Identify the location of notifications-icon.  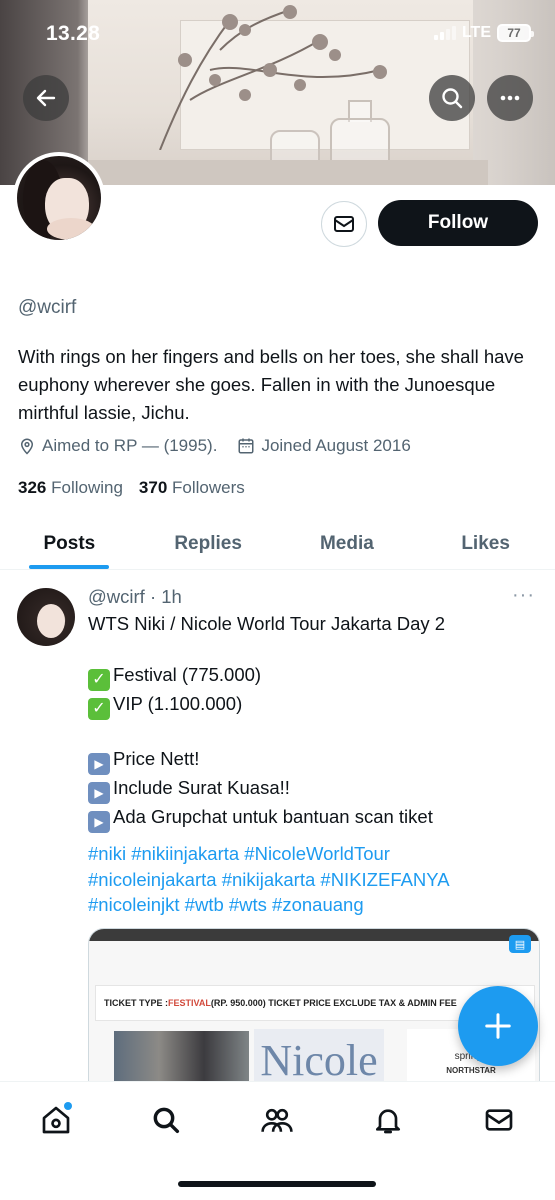
(388, 1121).